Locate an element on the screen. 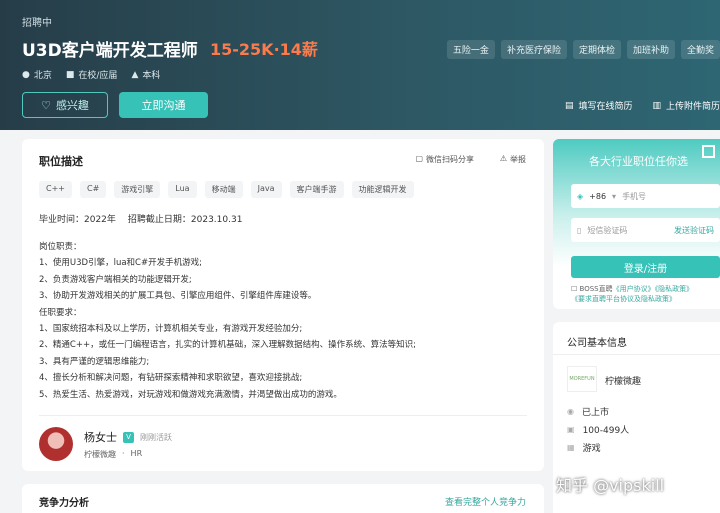 This screenshot has width=720, height=513. job-title: U3D客户端开发工程师 is located at coordinates (110, 51).